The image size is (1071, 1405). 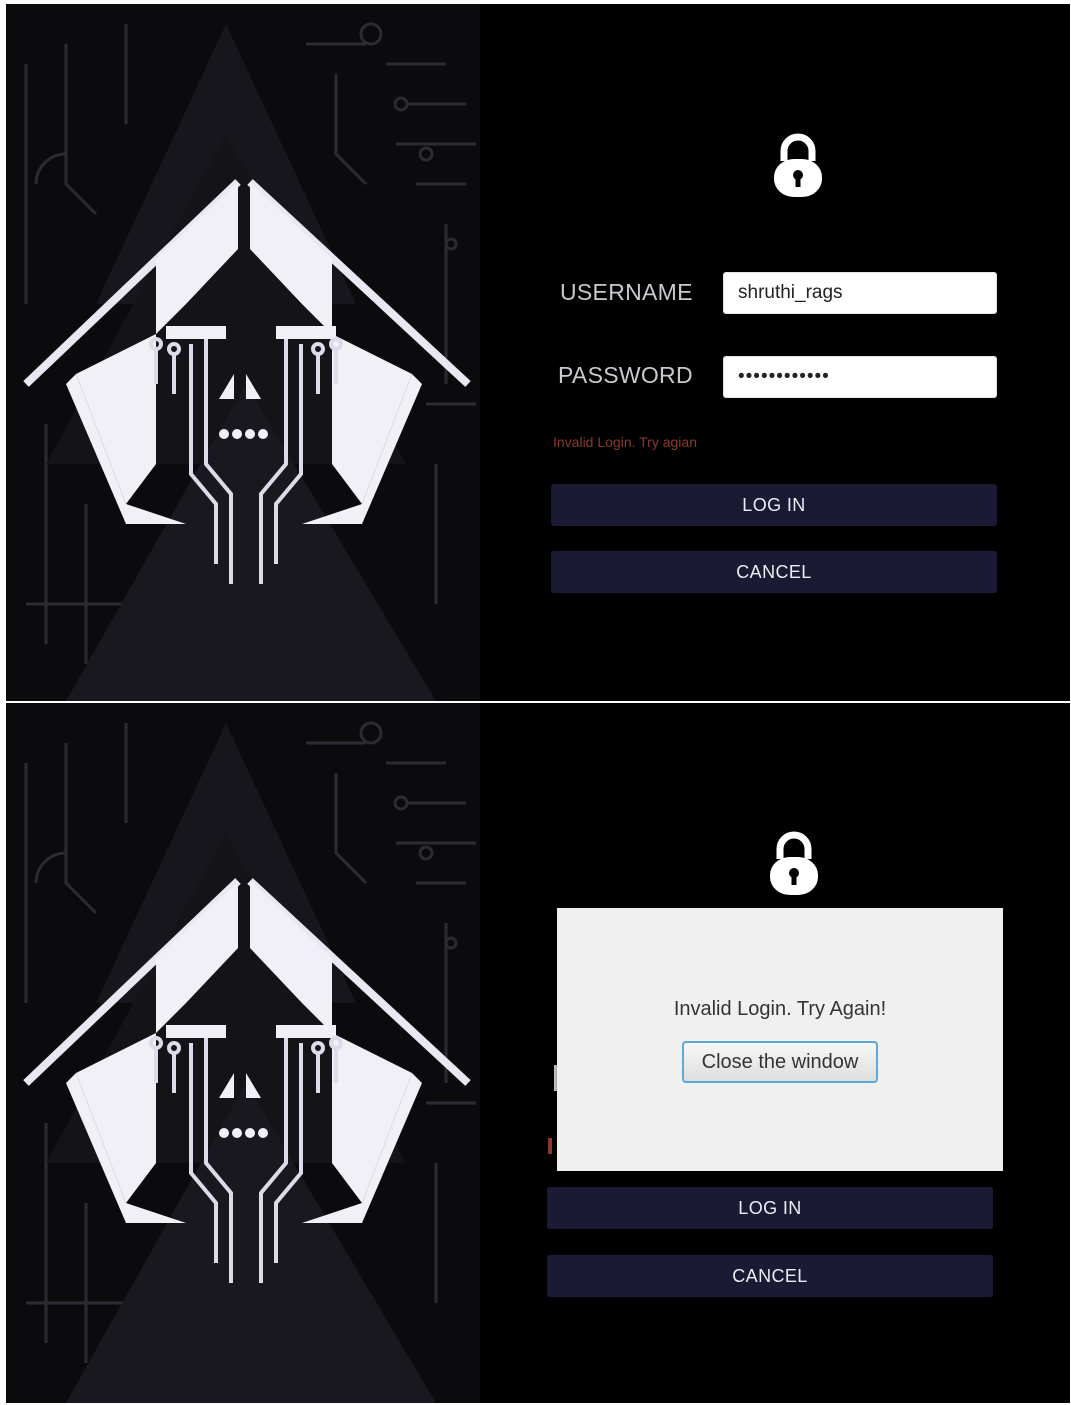 I want to click on dialog-message: Invalid Login. Try Again!, so click(x=780, y=1009).